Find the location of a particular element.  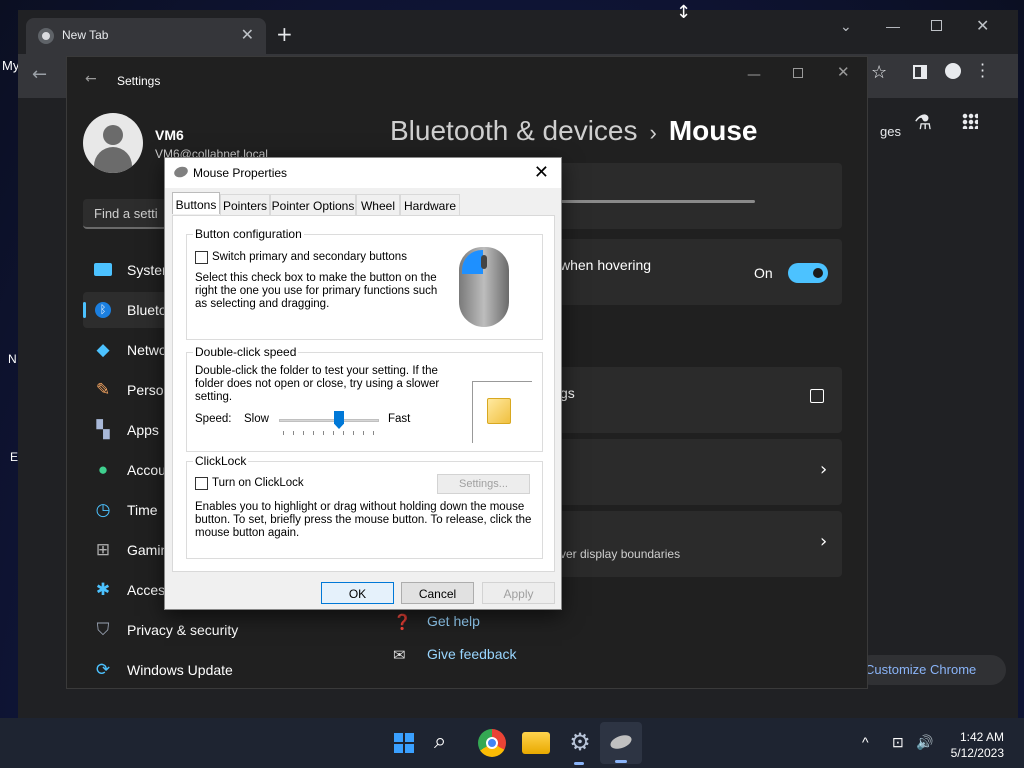

group-title: Double-click speed is located at coordinates (246, 352).